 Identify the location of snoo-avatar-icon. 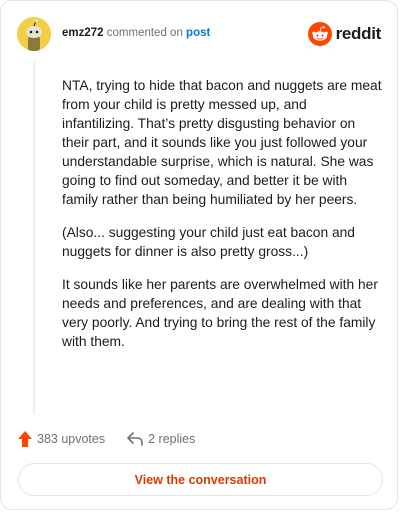
(34, 34).